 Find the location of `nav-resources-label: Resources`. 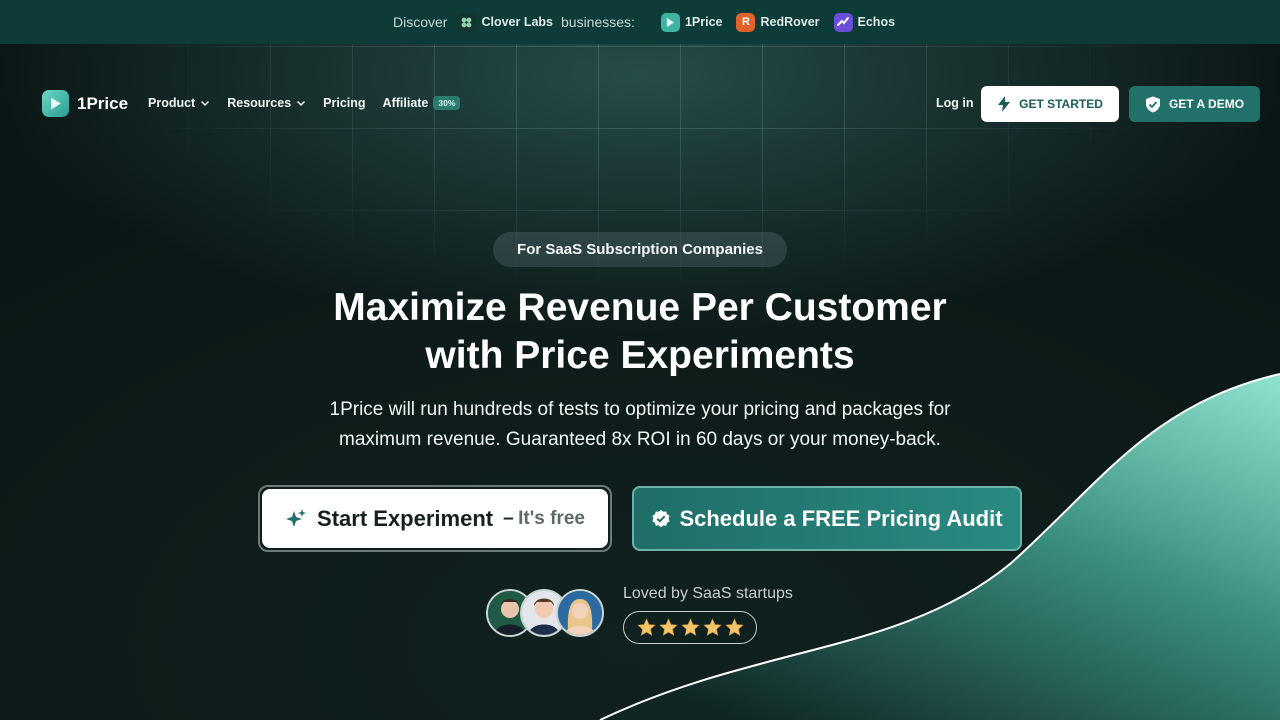

nav-resources-label: Resources is located at coordinates (259, 103).